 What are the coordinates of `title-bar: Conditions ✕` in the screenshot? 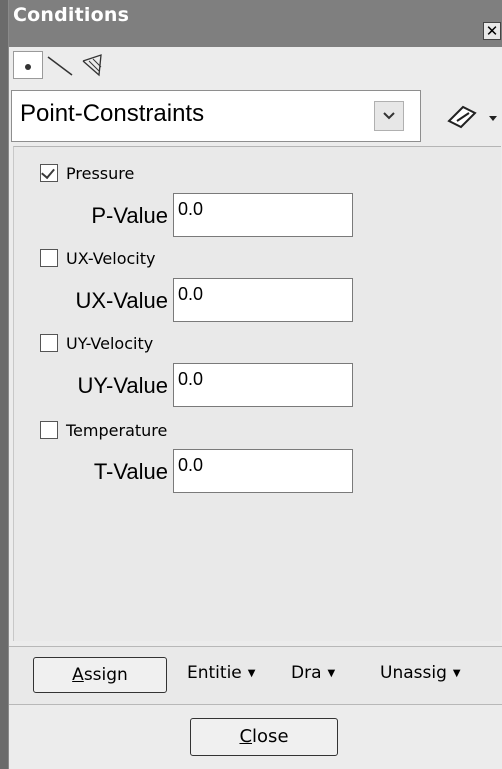 It's located at (255, 23).